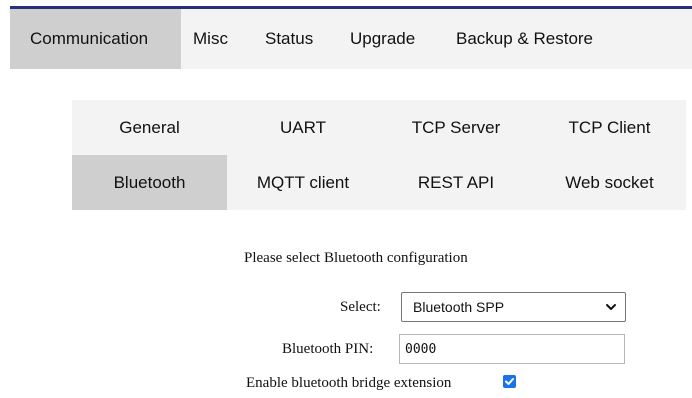 The height and width of the screenshot is (398, 692). Describe the element at coordinates (360, 307) in the screenshot. I see `select-label: Select:` at that location.